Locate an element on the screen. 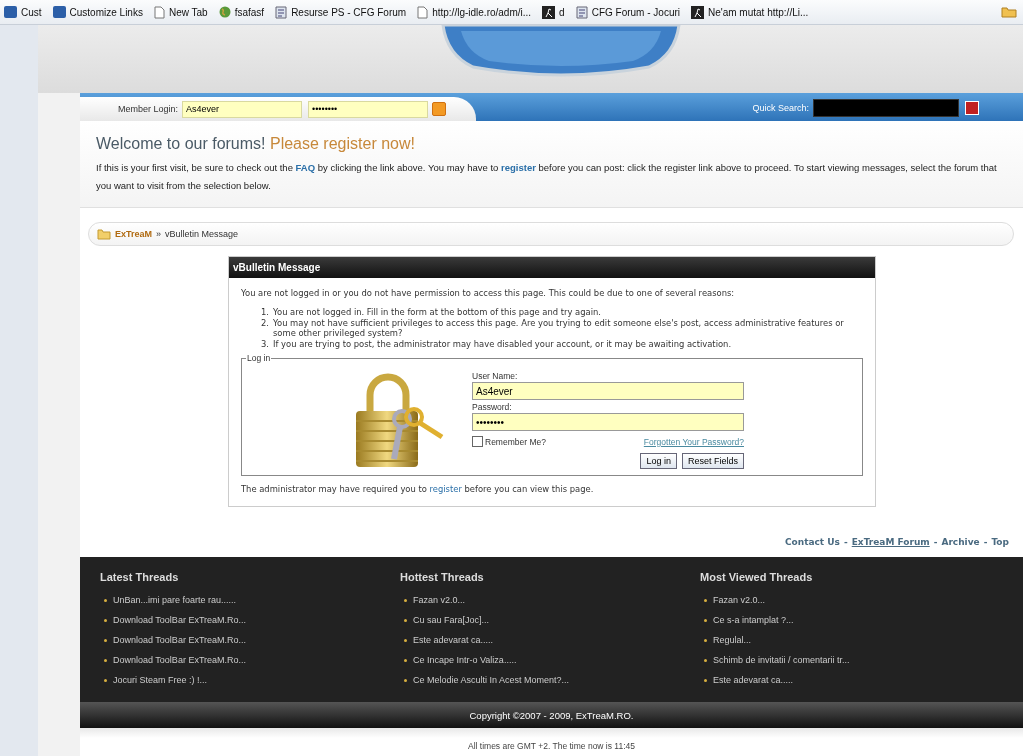 Image resolution: width=1023 pixels, height=756 pixels. breadcrumb-current: vBulletin Message is located at coordinates (202, 234).